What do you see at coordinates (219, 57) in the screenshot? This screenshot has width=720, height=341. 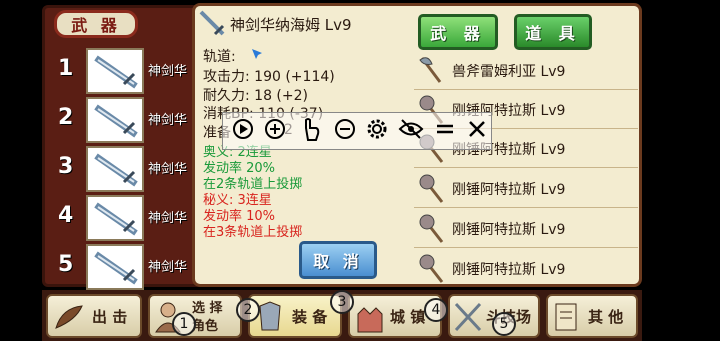 I see `track-label: 轨道:` at bounding box center [219, 57].